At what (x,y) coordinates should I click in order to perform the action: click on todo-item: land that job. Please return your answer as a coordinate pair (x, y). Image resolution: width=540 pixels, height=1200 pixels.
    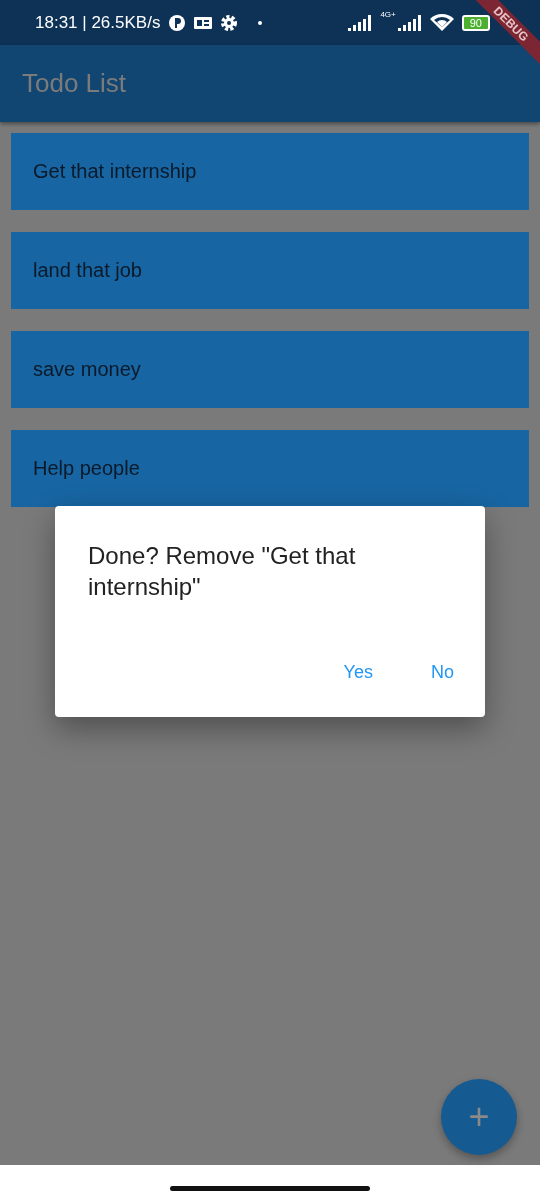
    Looking at the image, I should click on (270, 270).